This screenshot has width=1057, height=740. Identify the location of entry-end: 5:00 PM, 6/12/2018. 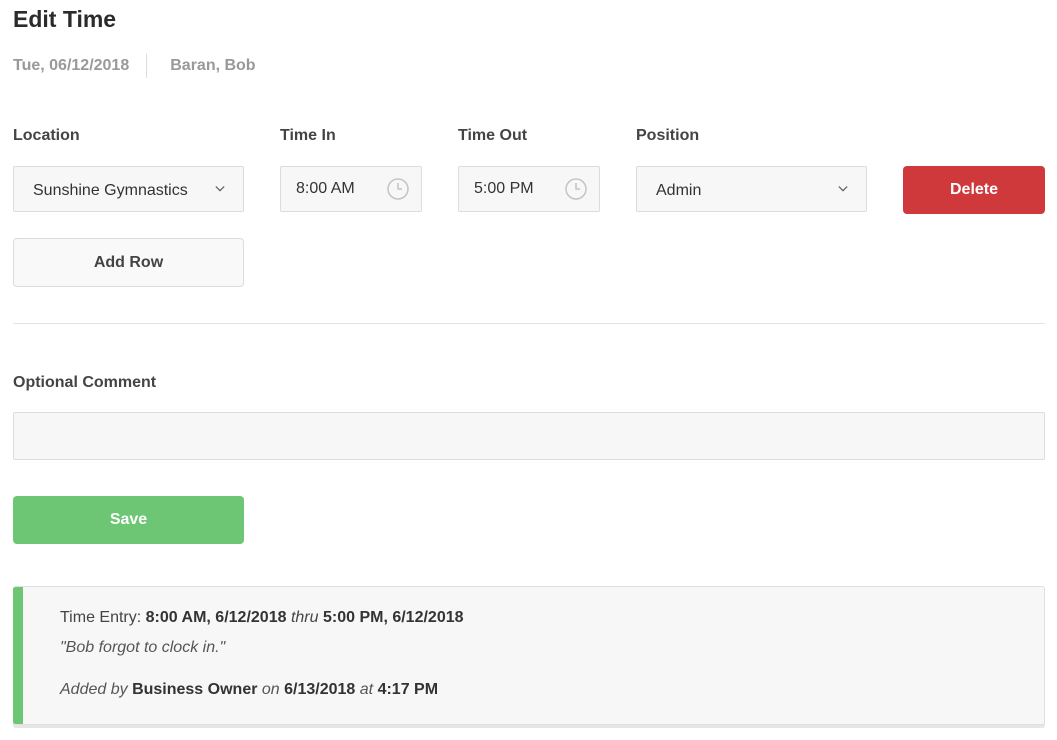
(393, 617).